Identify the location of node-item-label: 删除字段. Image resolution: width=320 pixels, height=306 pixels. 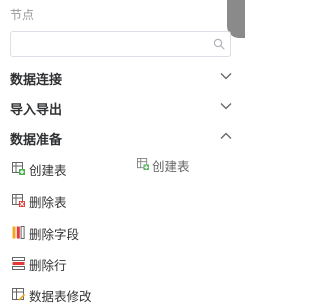
(54, 234).